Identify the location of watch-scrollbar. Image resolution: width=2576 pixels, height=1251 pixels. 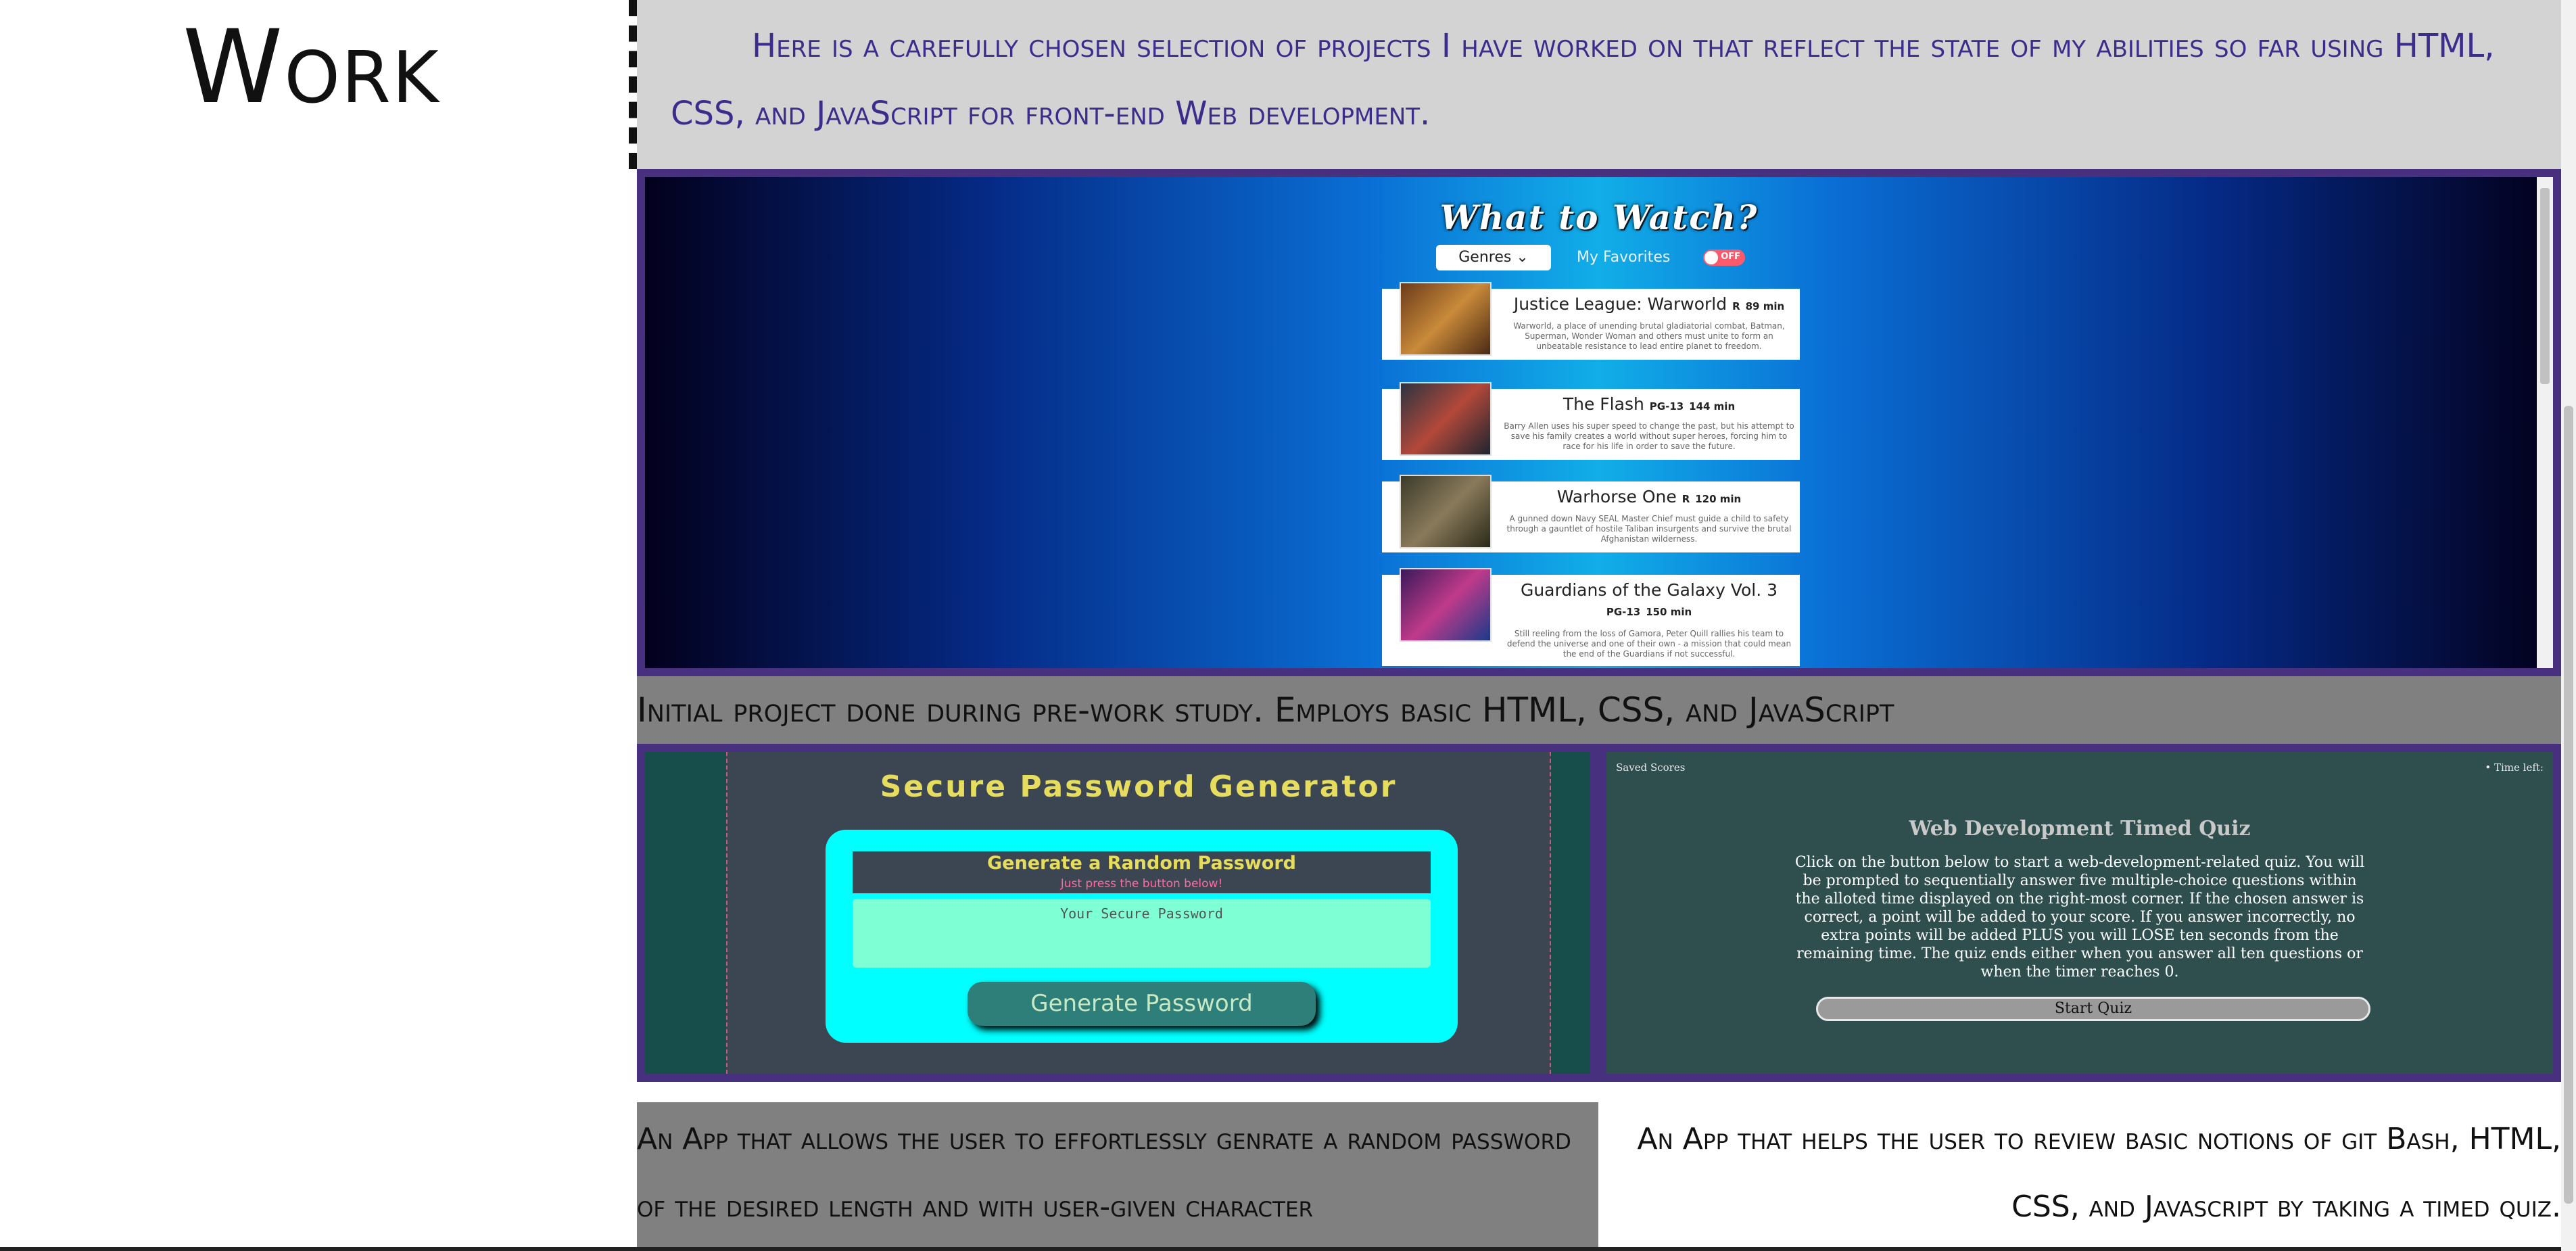
(2545, 422).